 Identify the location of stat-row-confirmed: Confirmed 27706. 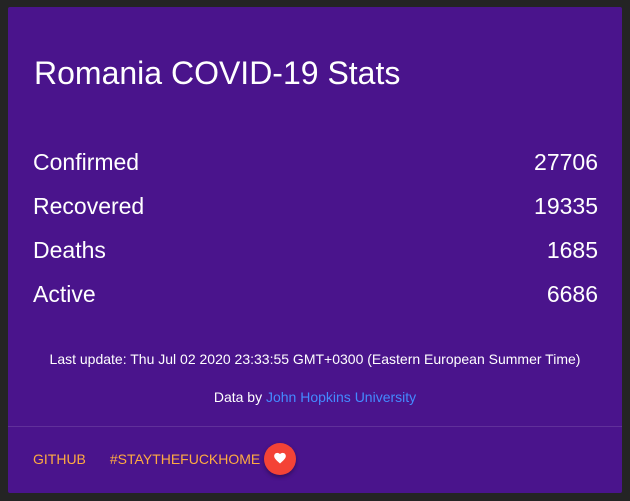
(315, 162).